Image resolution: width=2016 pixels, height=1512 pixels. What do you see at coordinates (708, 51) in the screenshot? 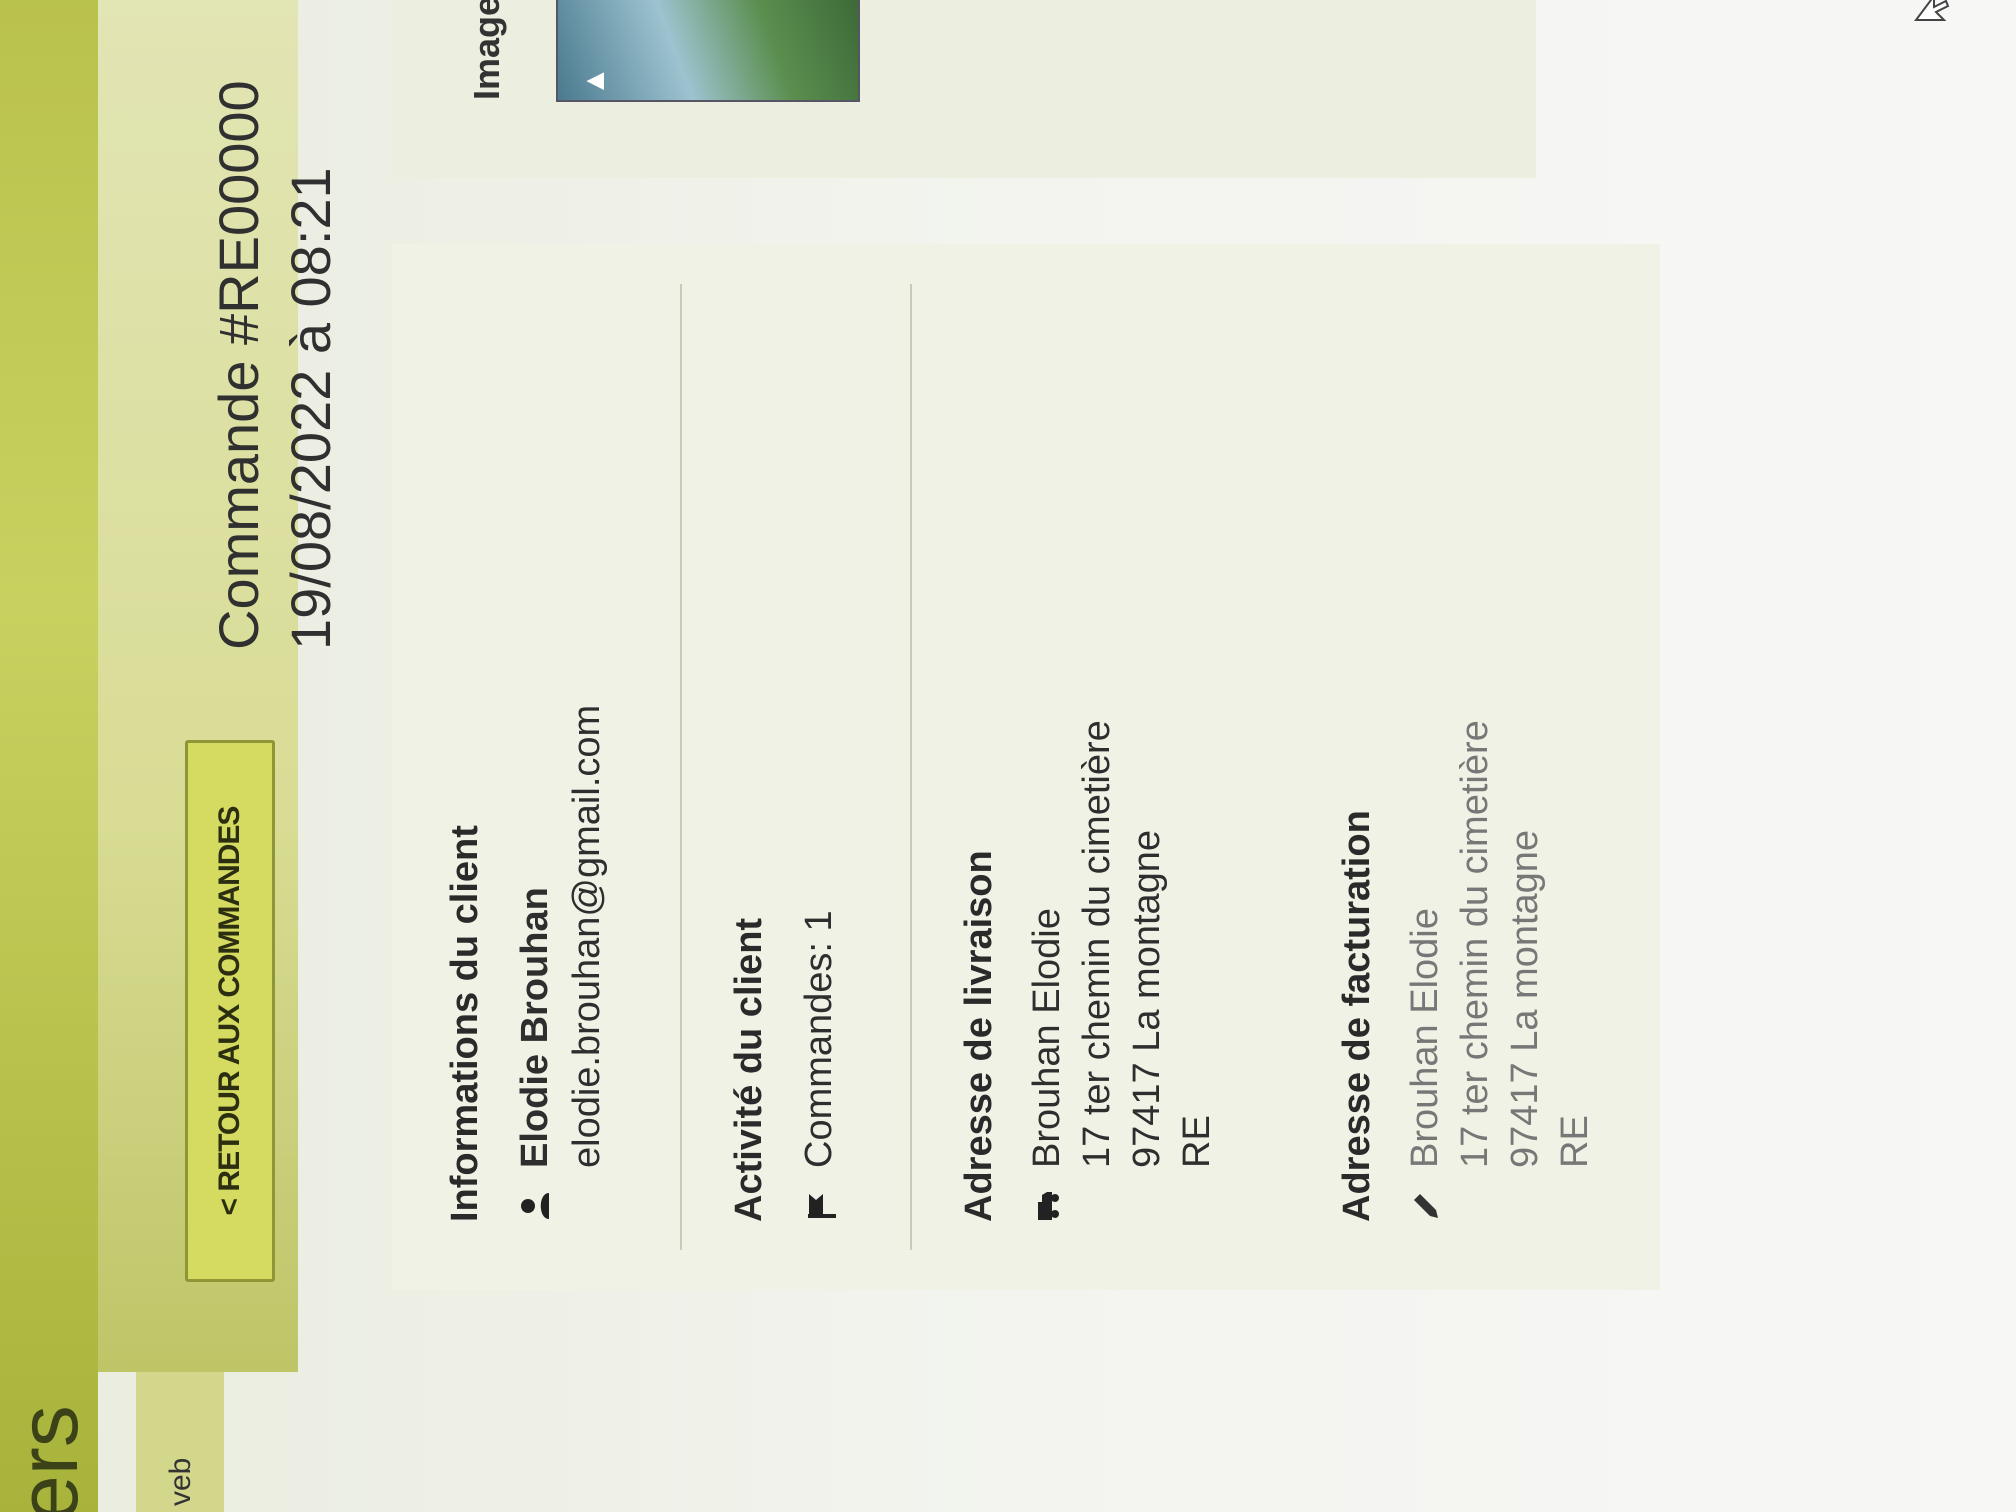
I see `product-image: ▲` at bounding box center [708, 51].